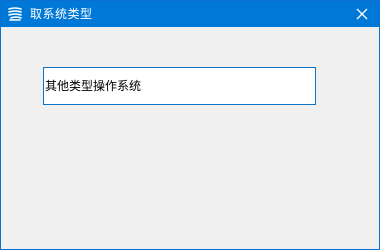 Image resolution: width=380 pixels, height=250 pixels. I want to click on close-button, so click(362, 14).